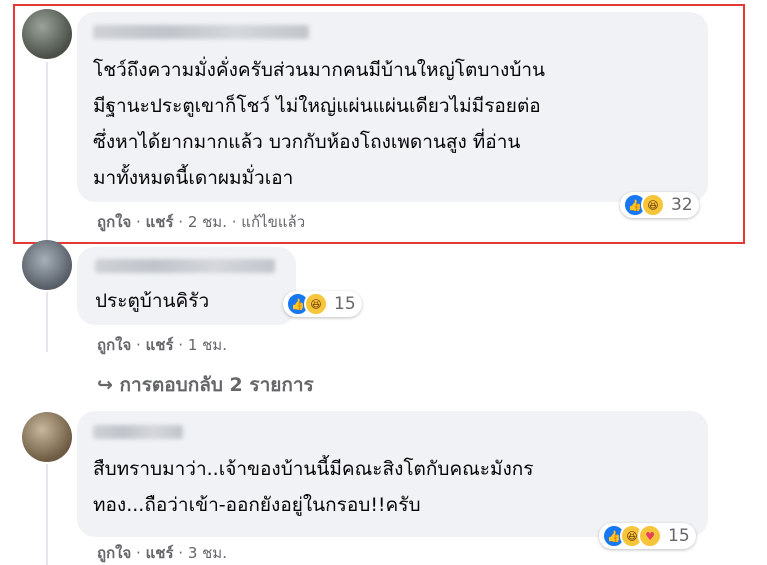  I want to click on reaction-summary: 👍 😆 15, so click(322, 304).